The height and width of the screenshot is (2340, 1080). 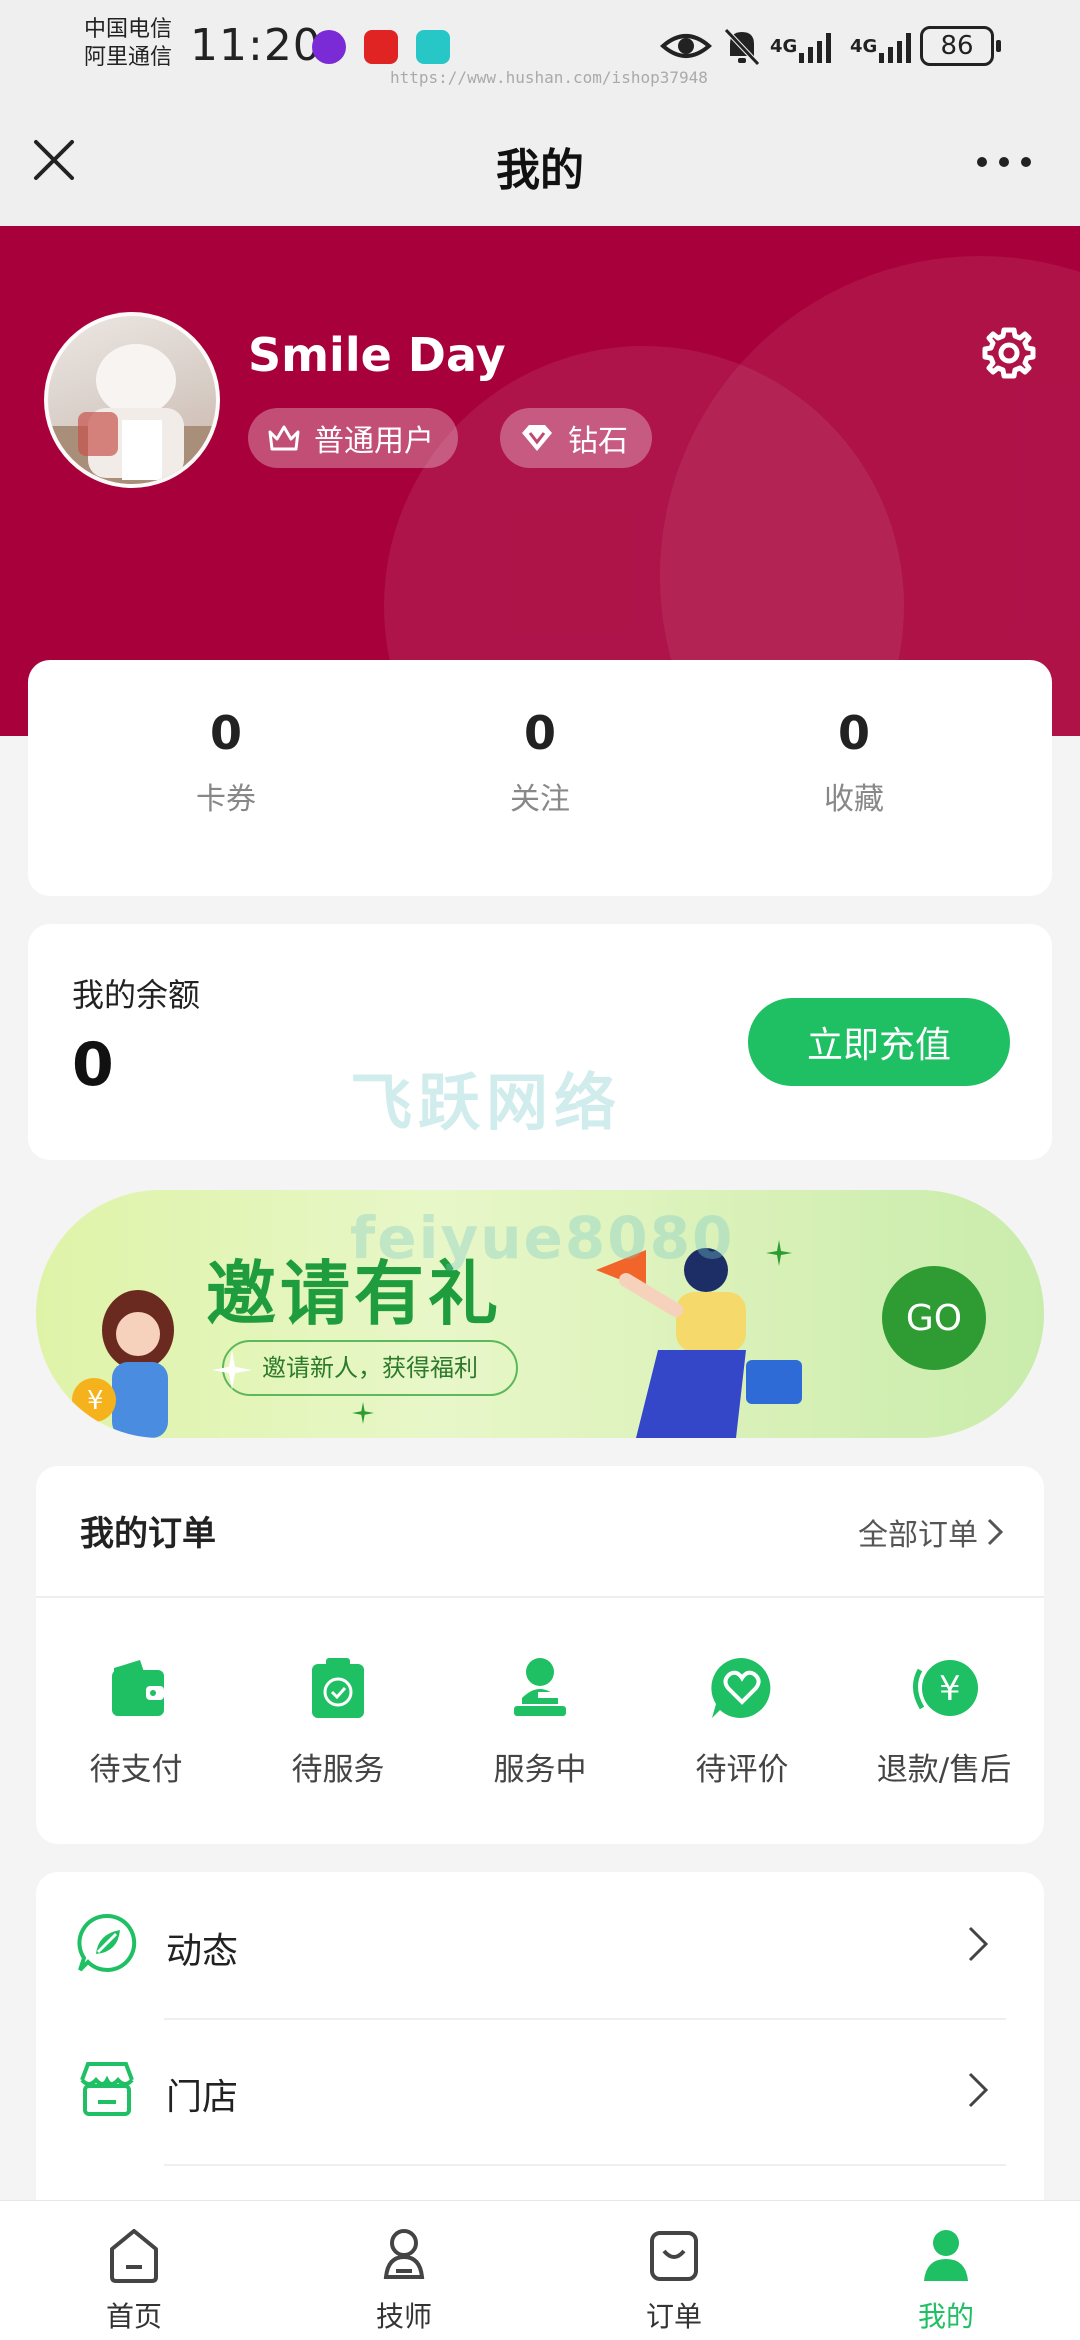 I want to click on menu-card: 动态 门店, so click(x=540, y=2052).